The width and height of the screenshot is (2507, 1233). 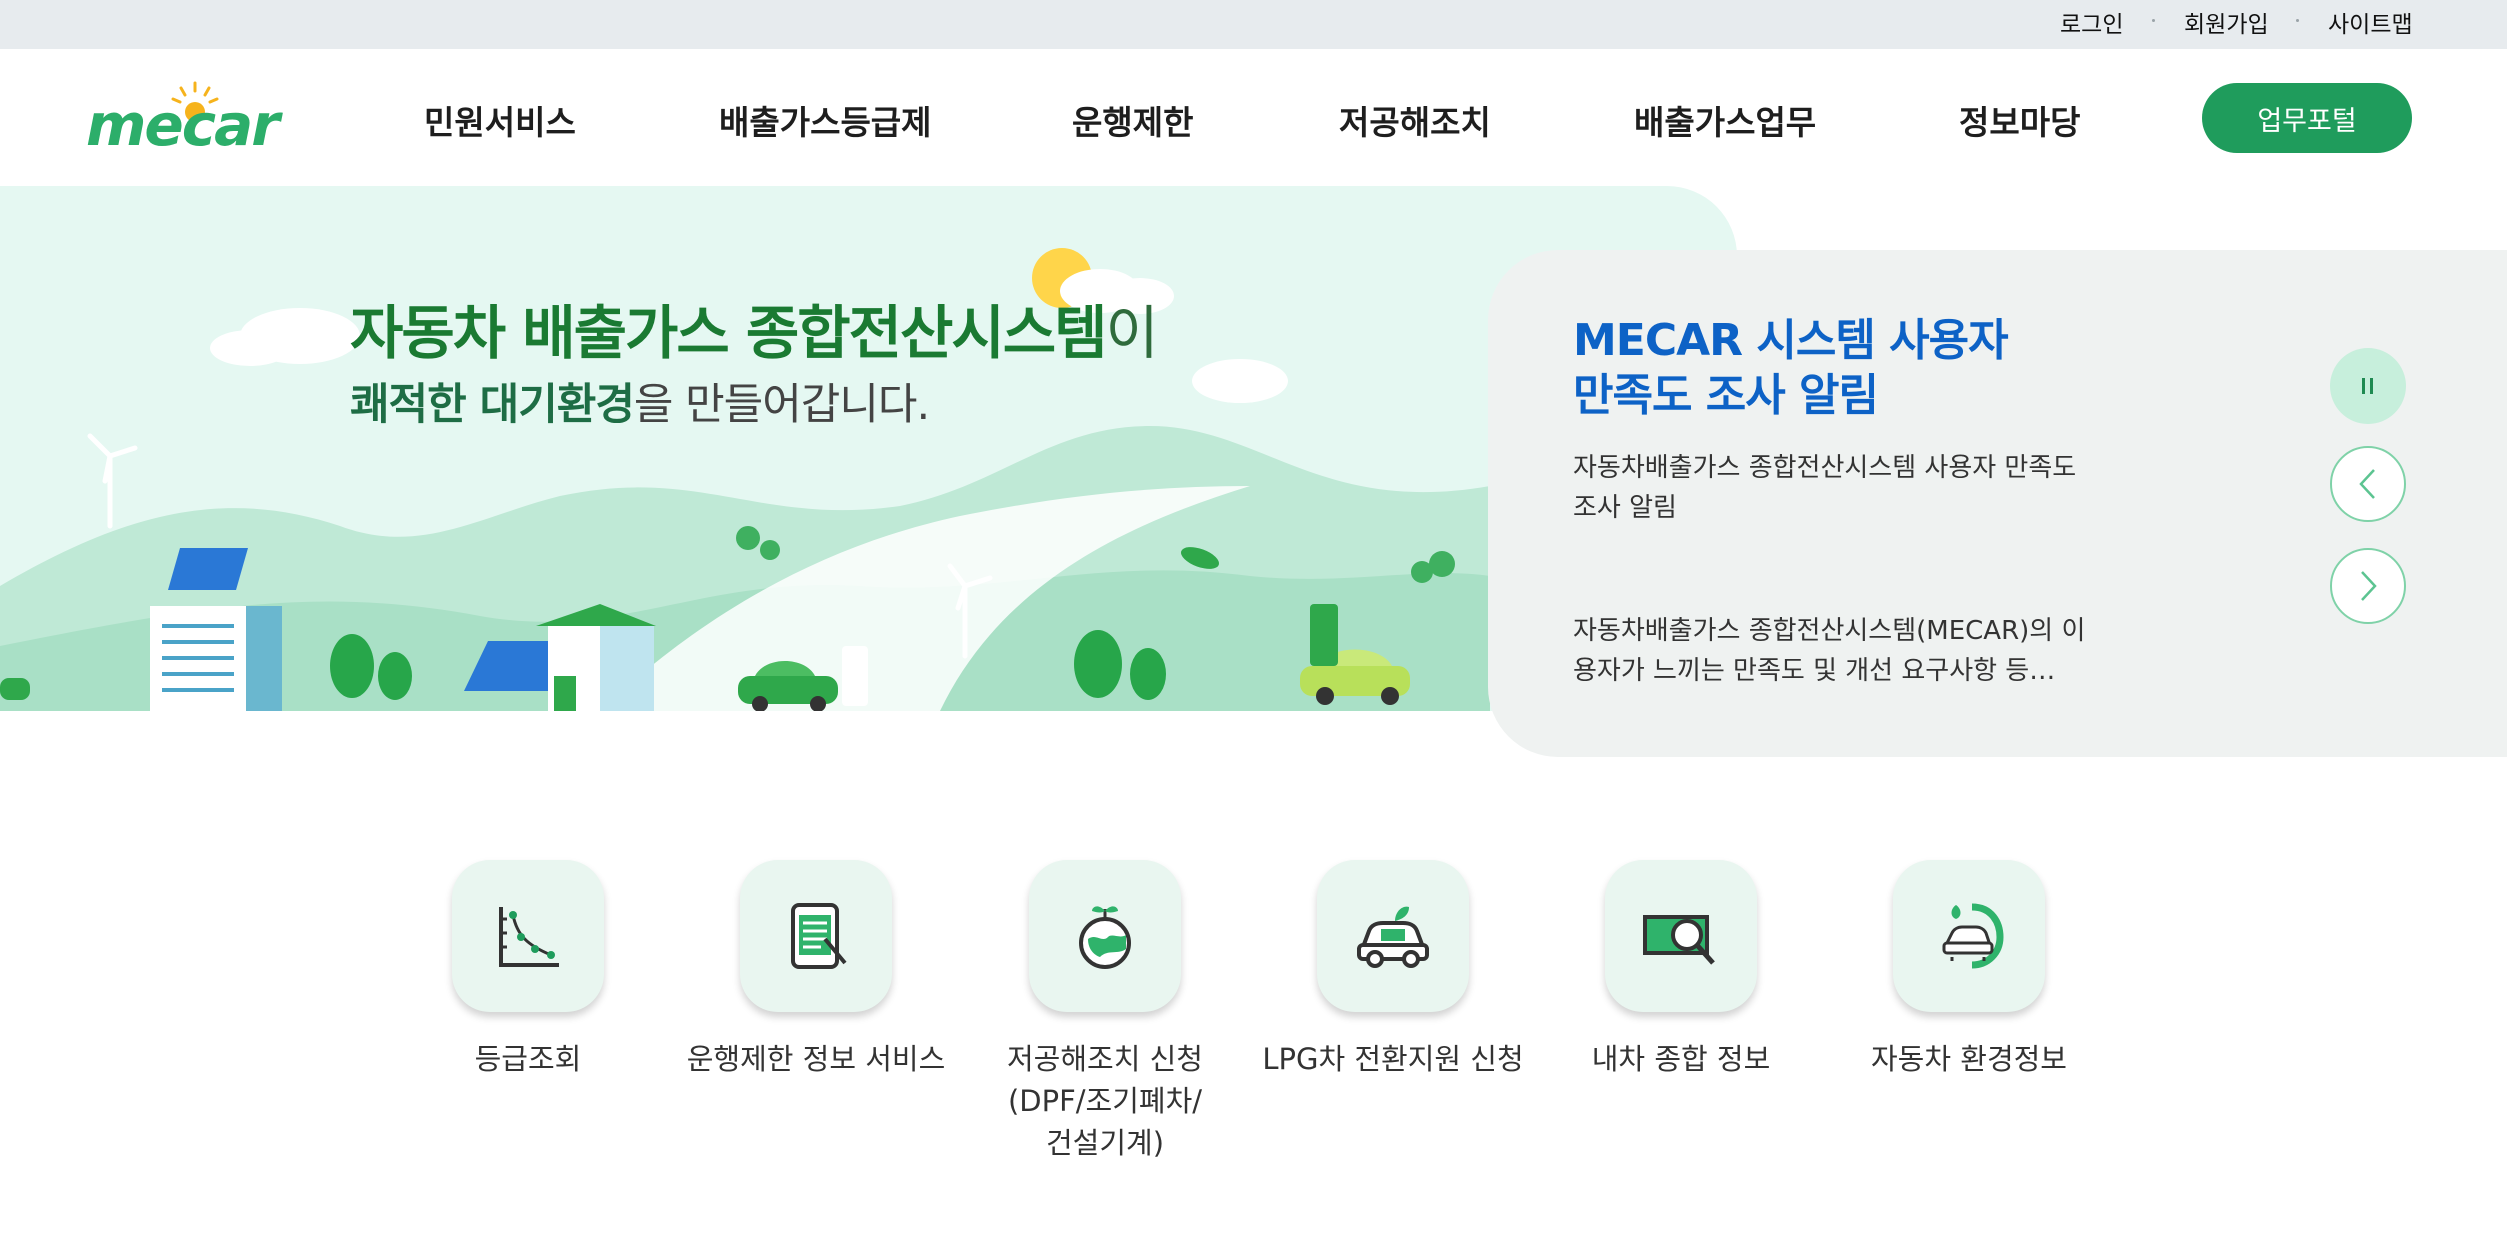 I want to click on service-label: 운행제한 정보 서비스, so click(x=816, y=1059).